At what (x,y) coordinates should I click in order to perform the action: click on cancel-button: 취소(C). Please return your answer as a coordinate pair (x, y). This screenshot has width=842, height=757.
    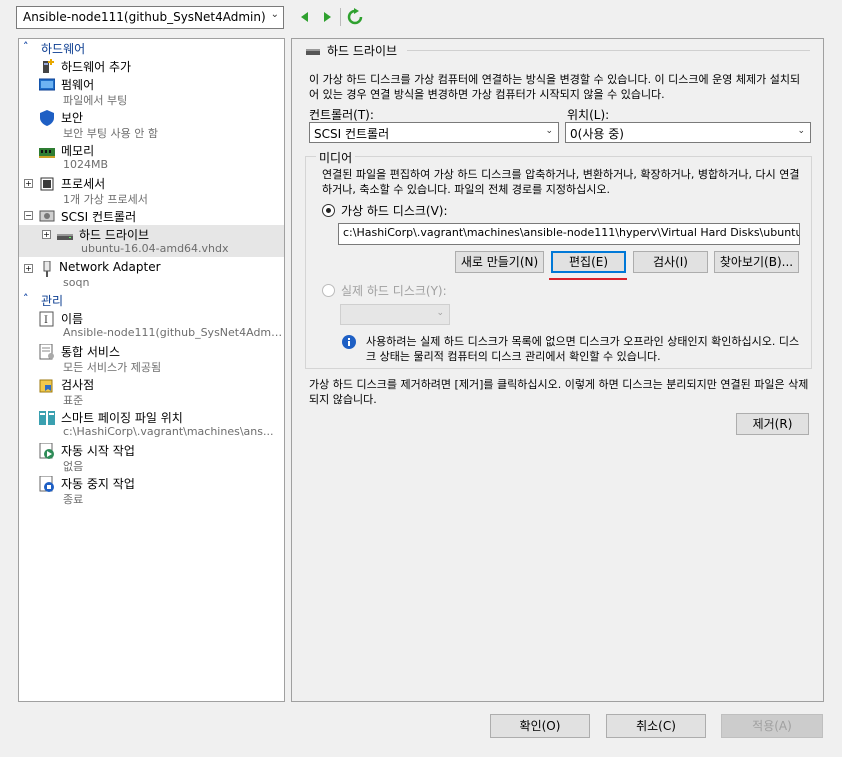
    Looking at the image, I should click on (656, 726).